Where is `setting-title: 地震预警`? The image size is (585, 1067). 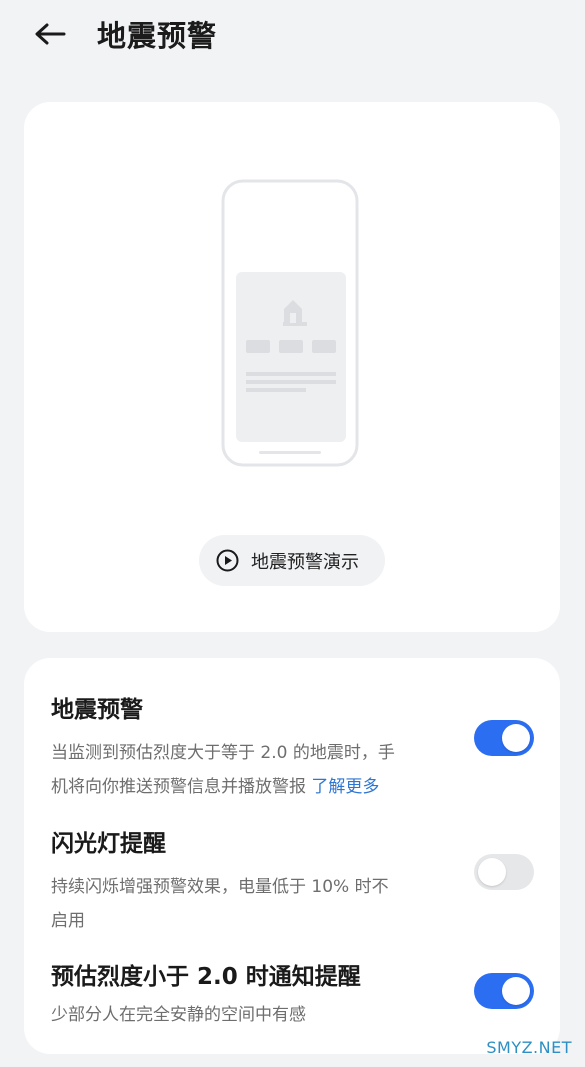 setting-title: 地震预警 is located at coordinates (97, 710).